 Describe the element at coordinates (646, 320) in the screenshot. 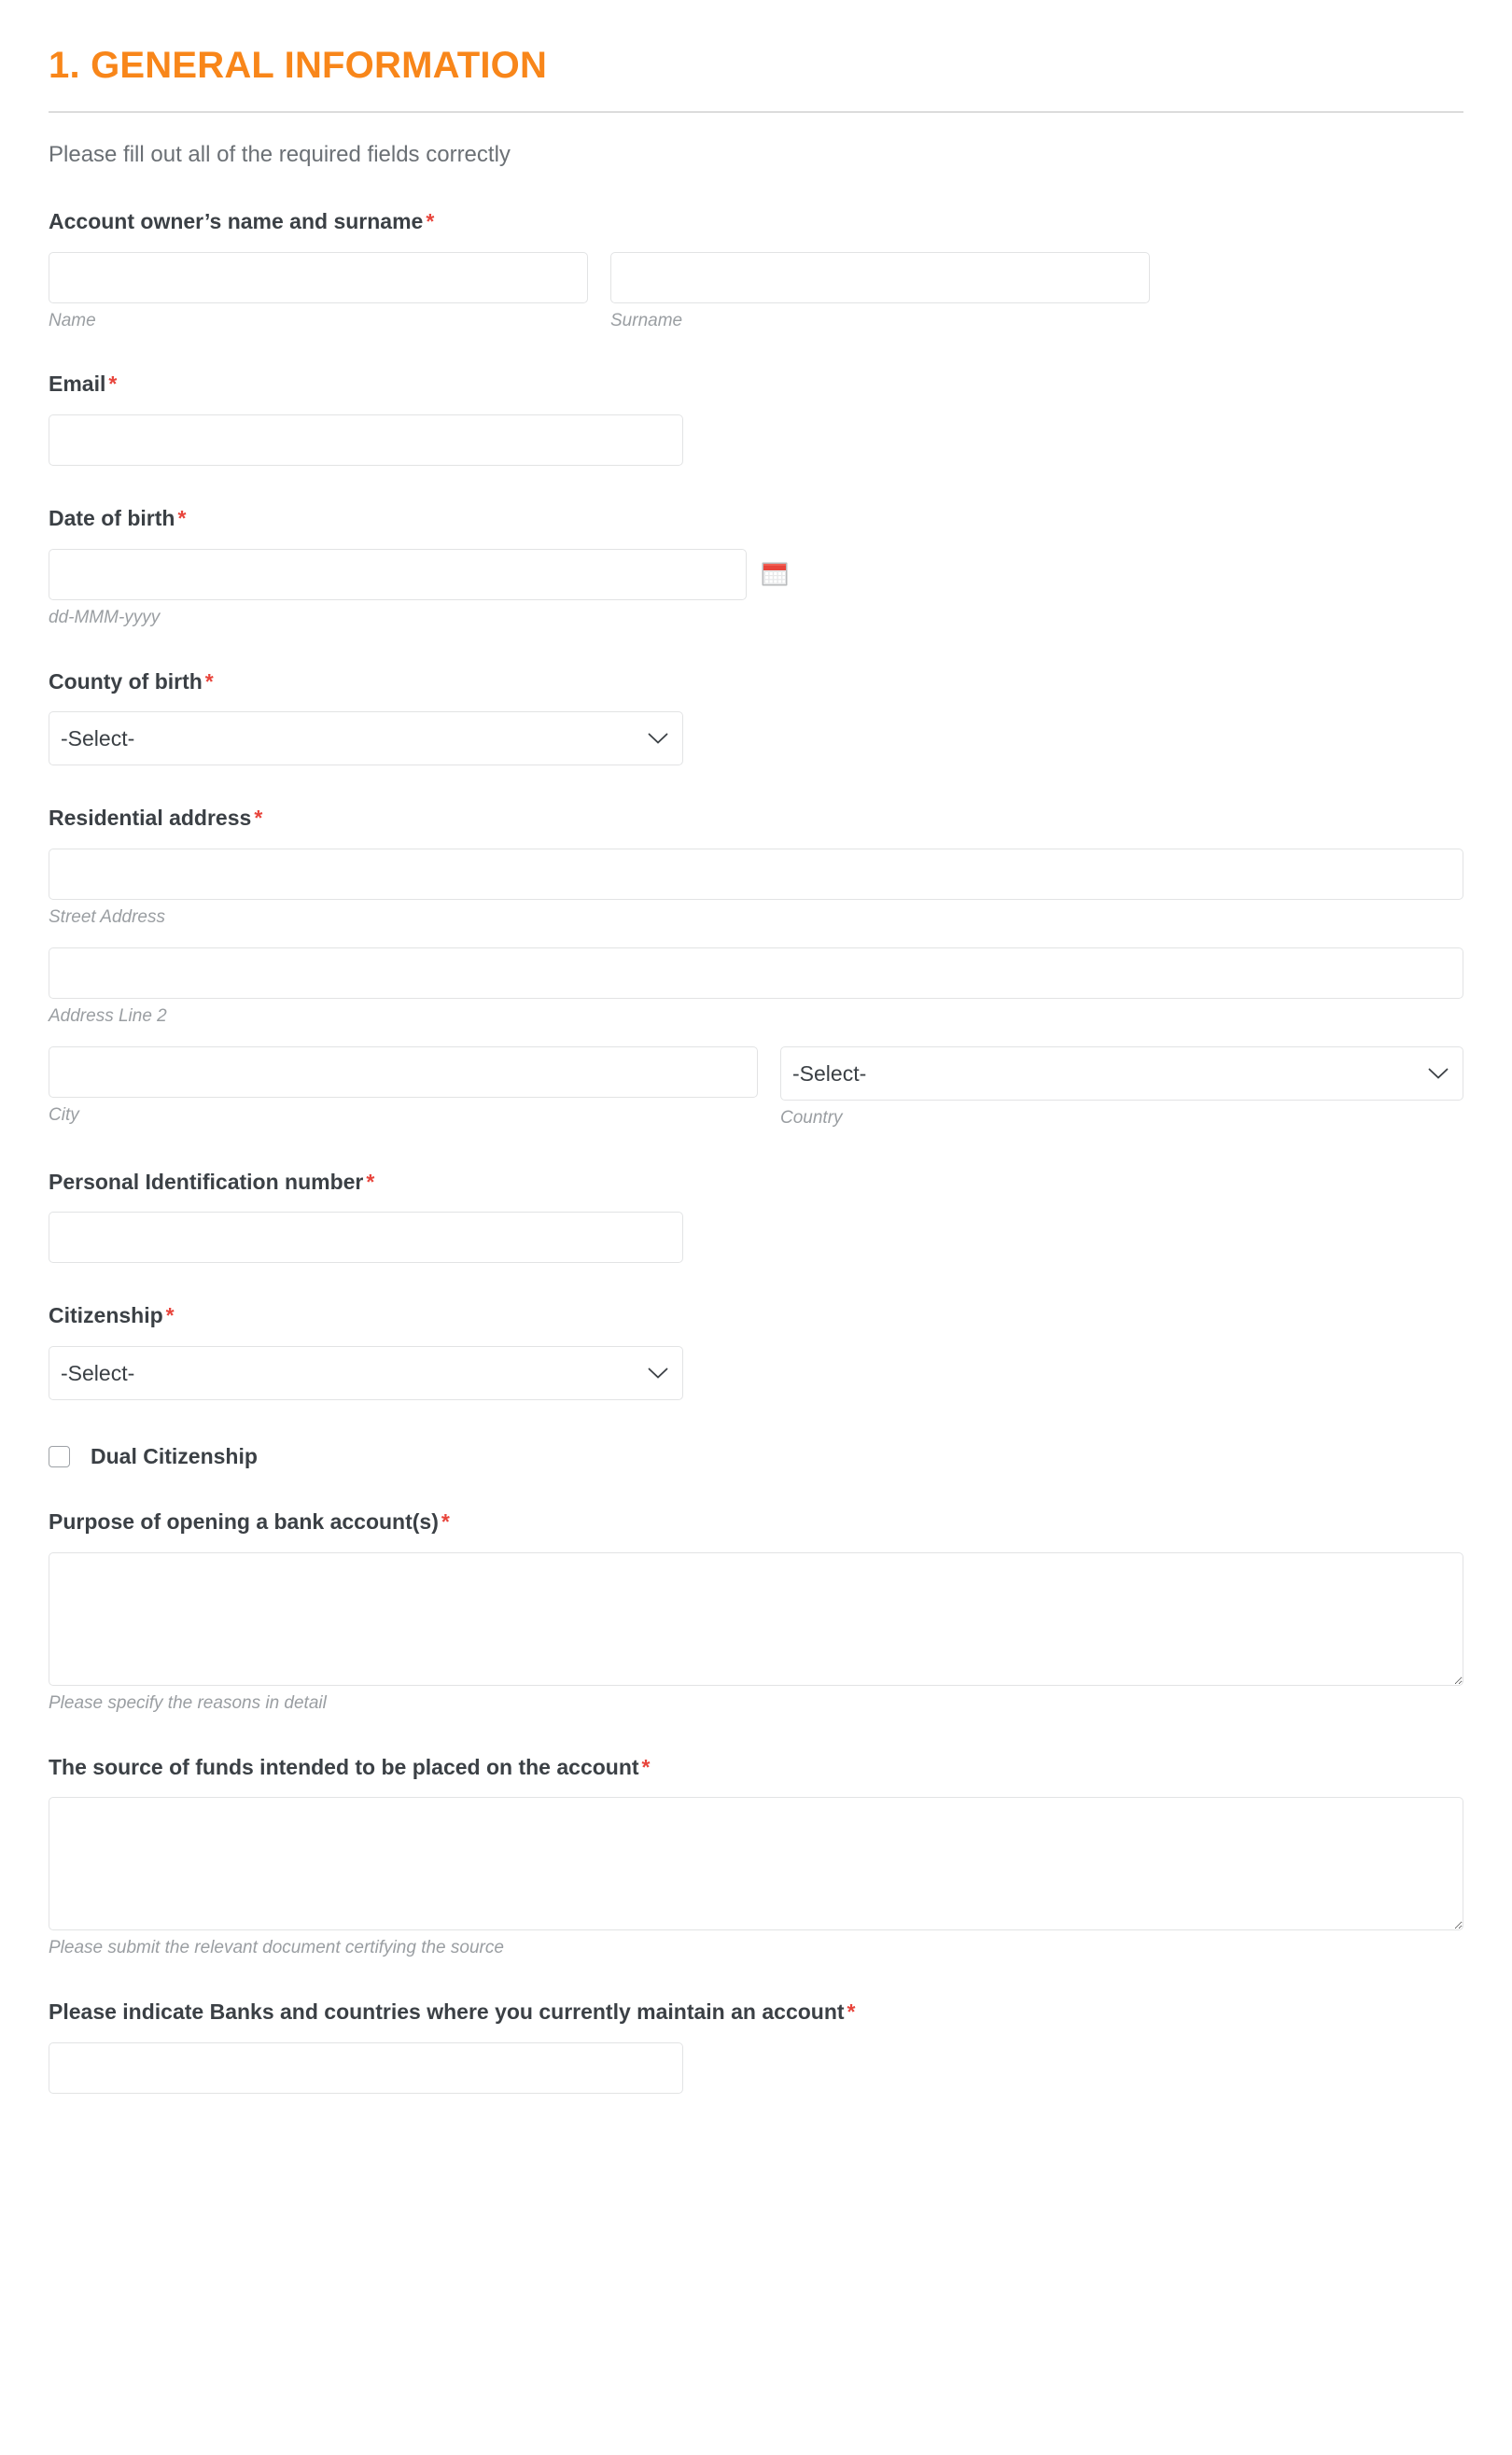

I see `surname-sublabel: Surname` at that location.